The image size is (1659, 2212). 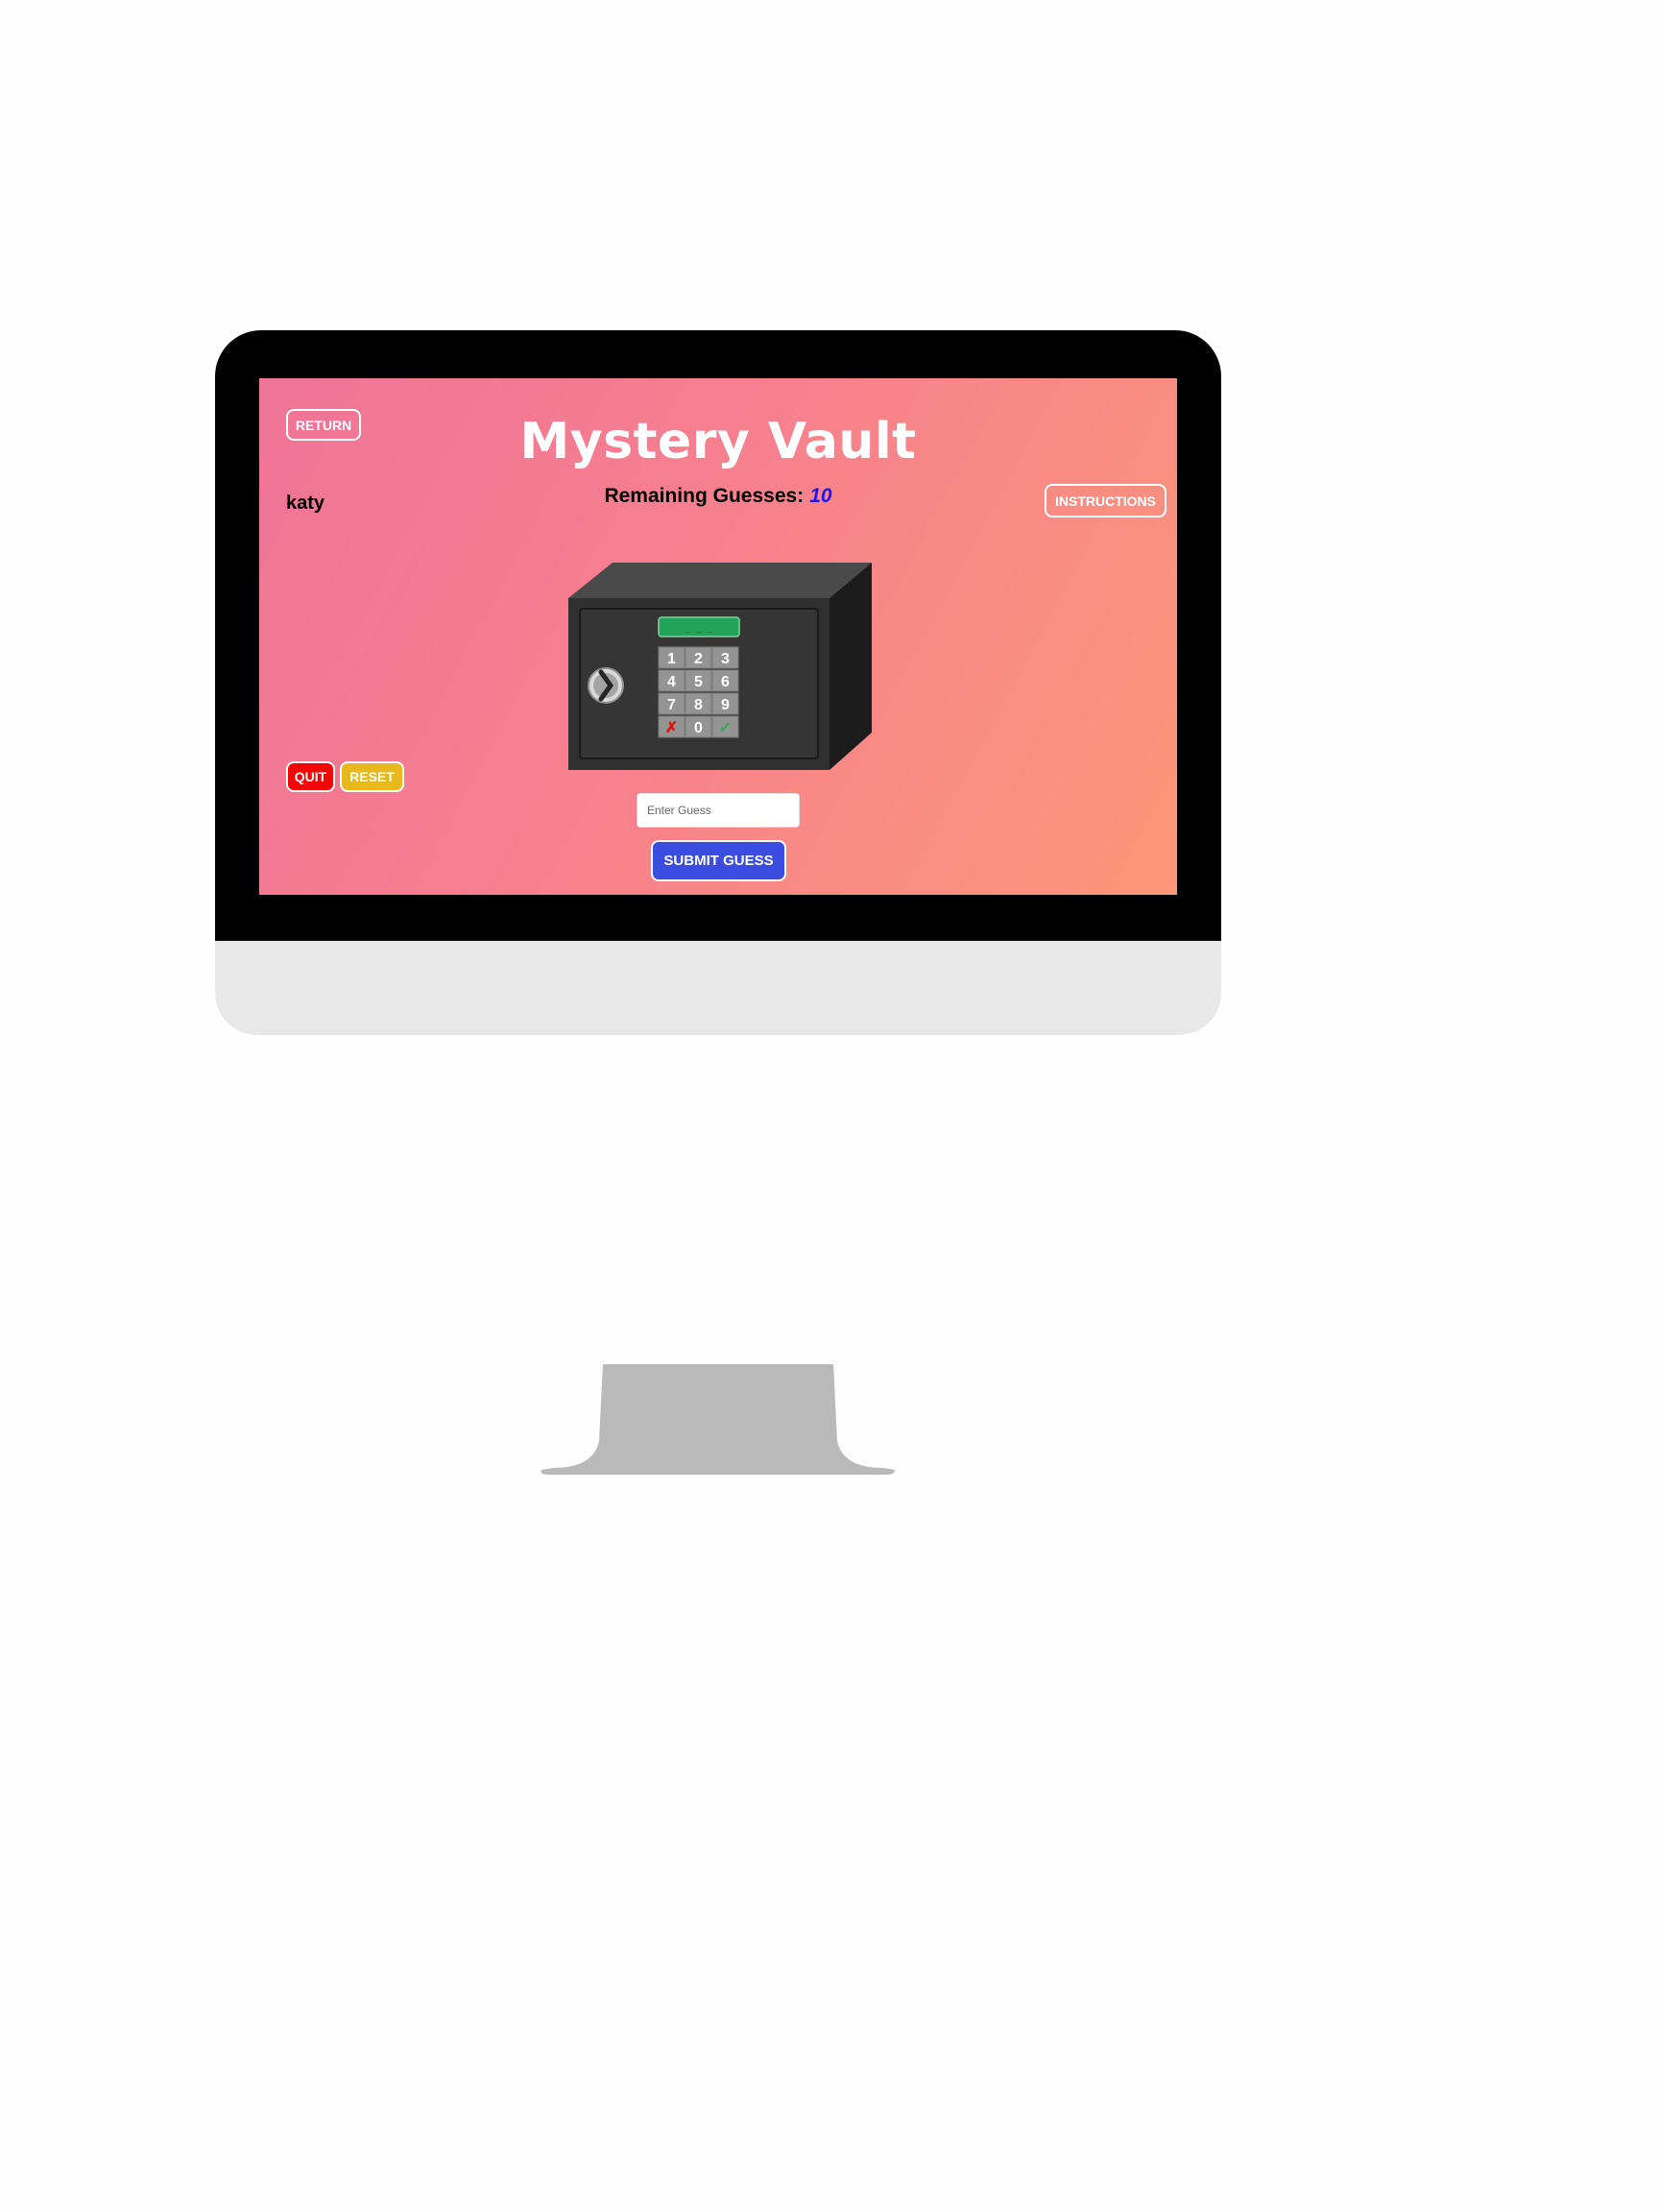 What do you see at coordinates (719, 860) in the screenshot?
I see `submit-guess-button: SUBMIT GUESS` at bounding box center [719, 860].